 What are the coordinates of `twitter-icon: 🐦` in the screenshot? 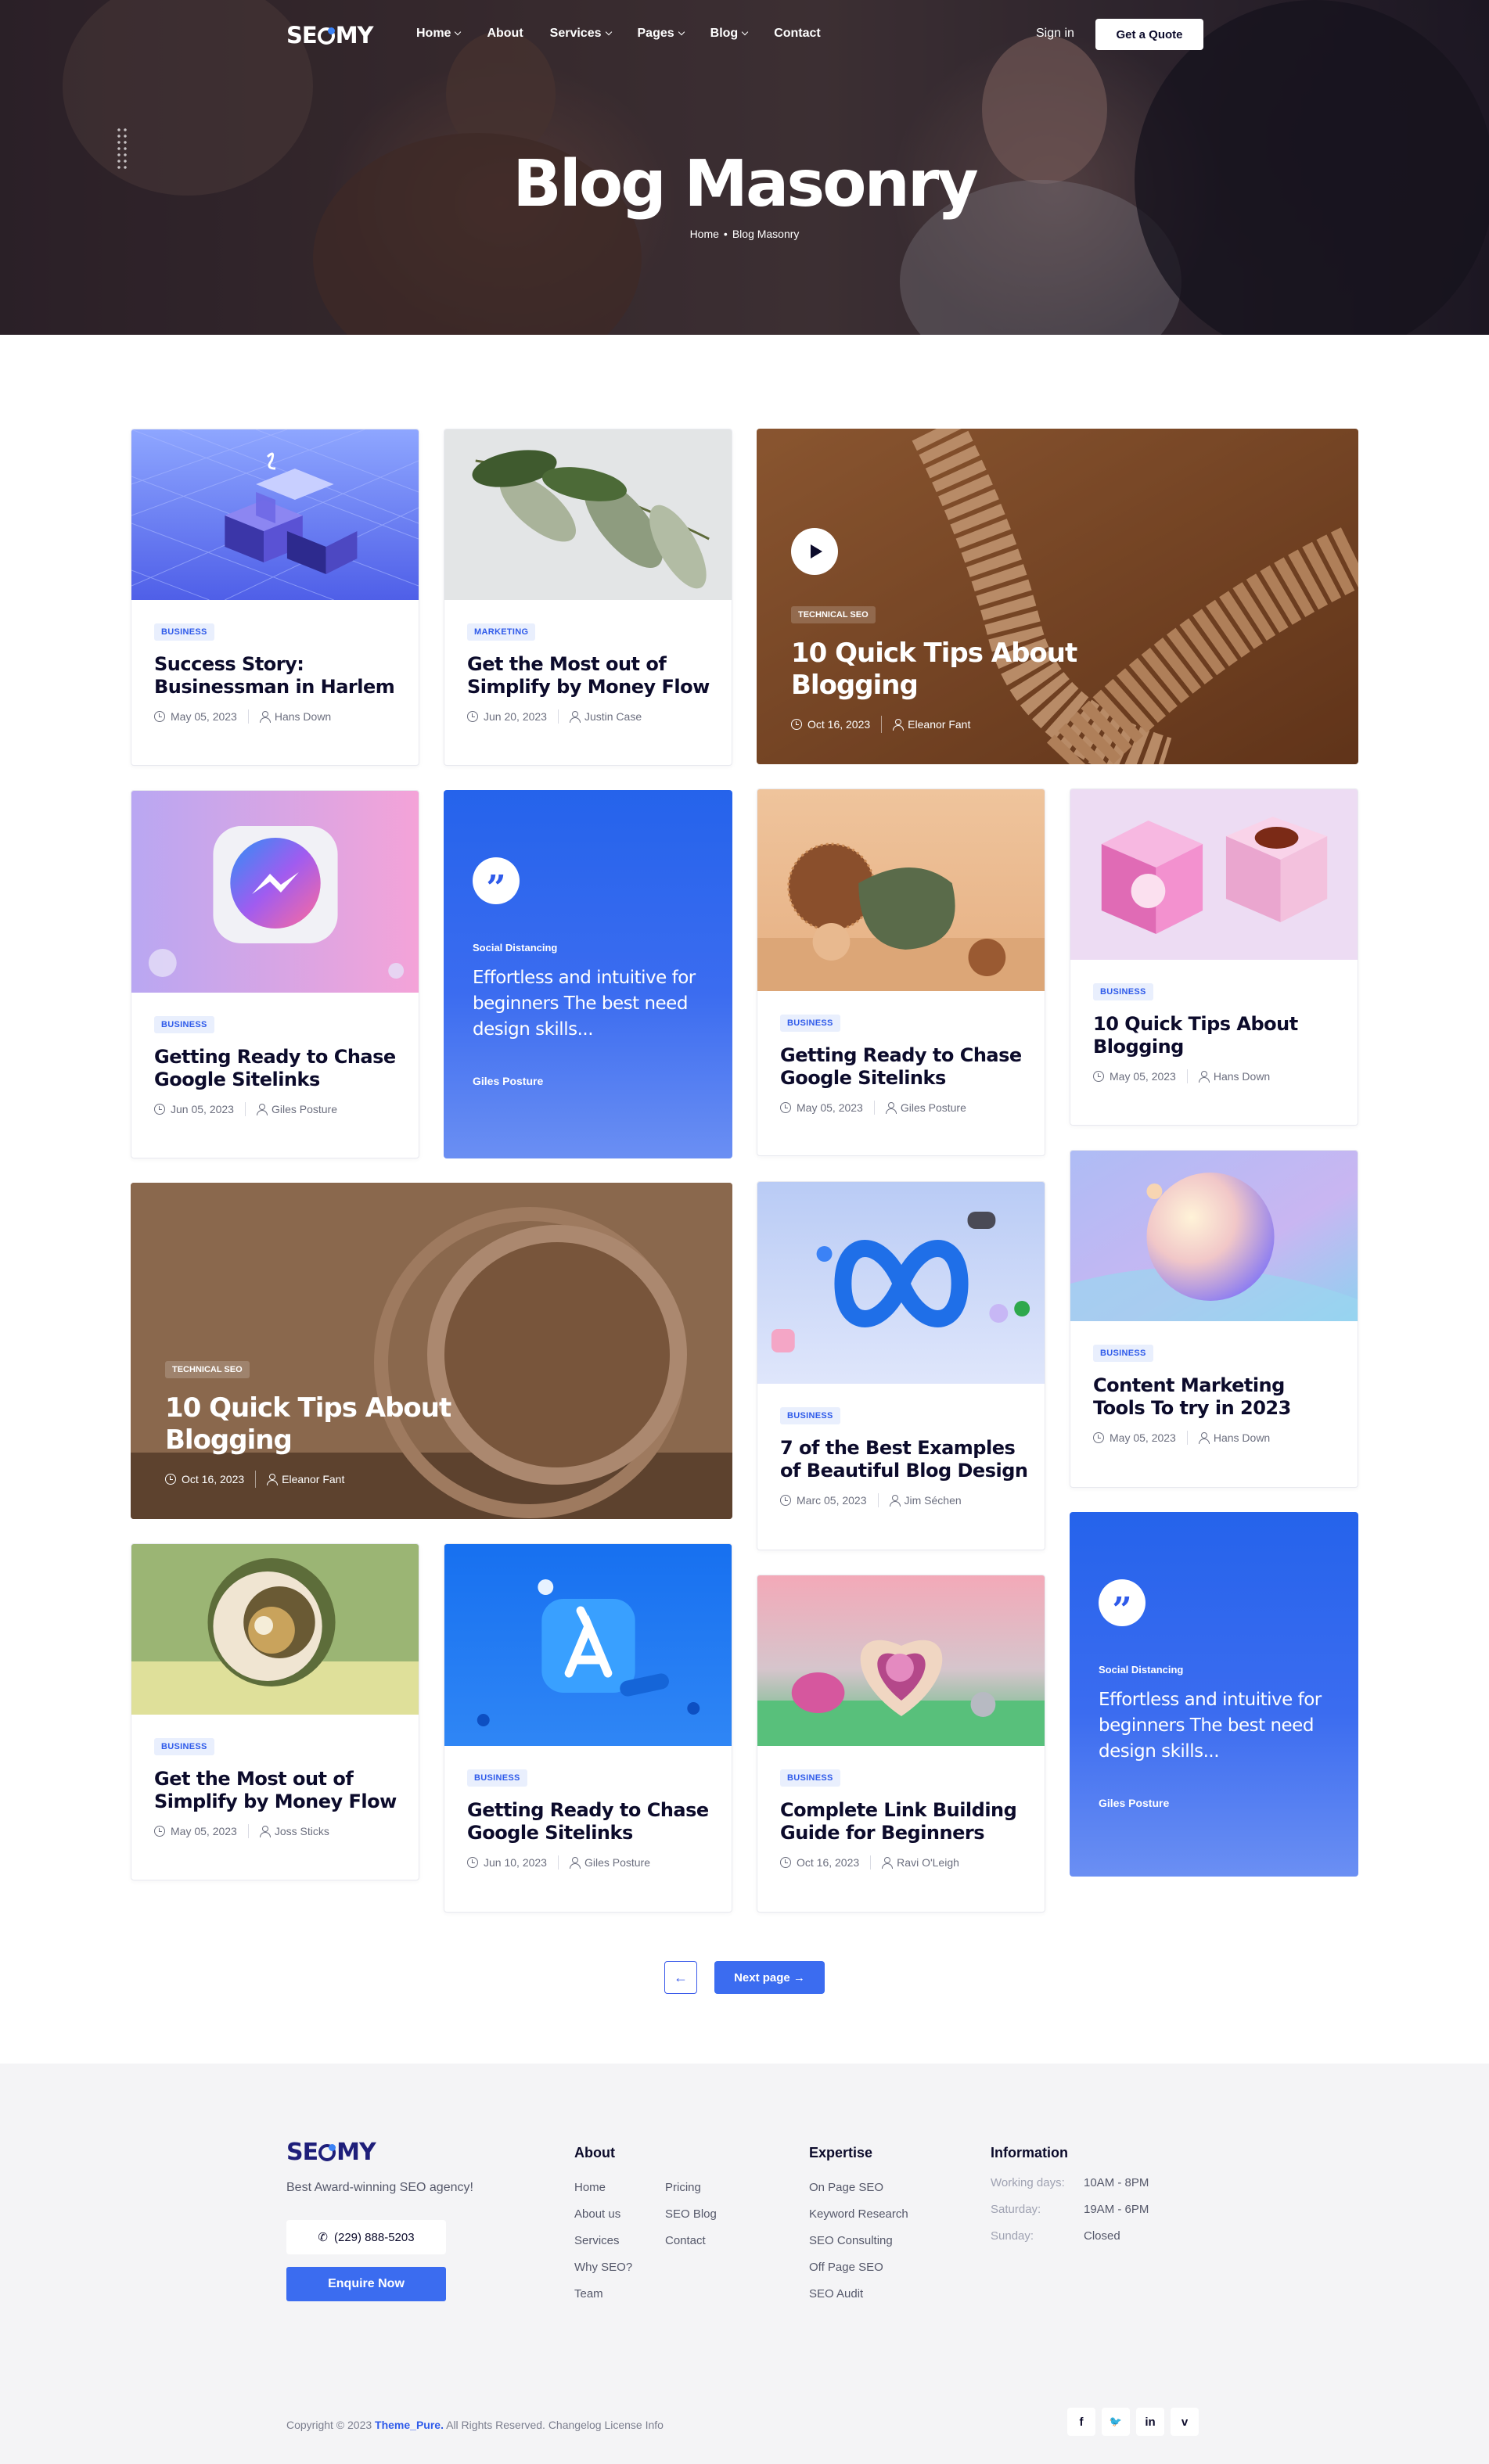 It's located at (1116, 2422).